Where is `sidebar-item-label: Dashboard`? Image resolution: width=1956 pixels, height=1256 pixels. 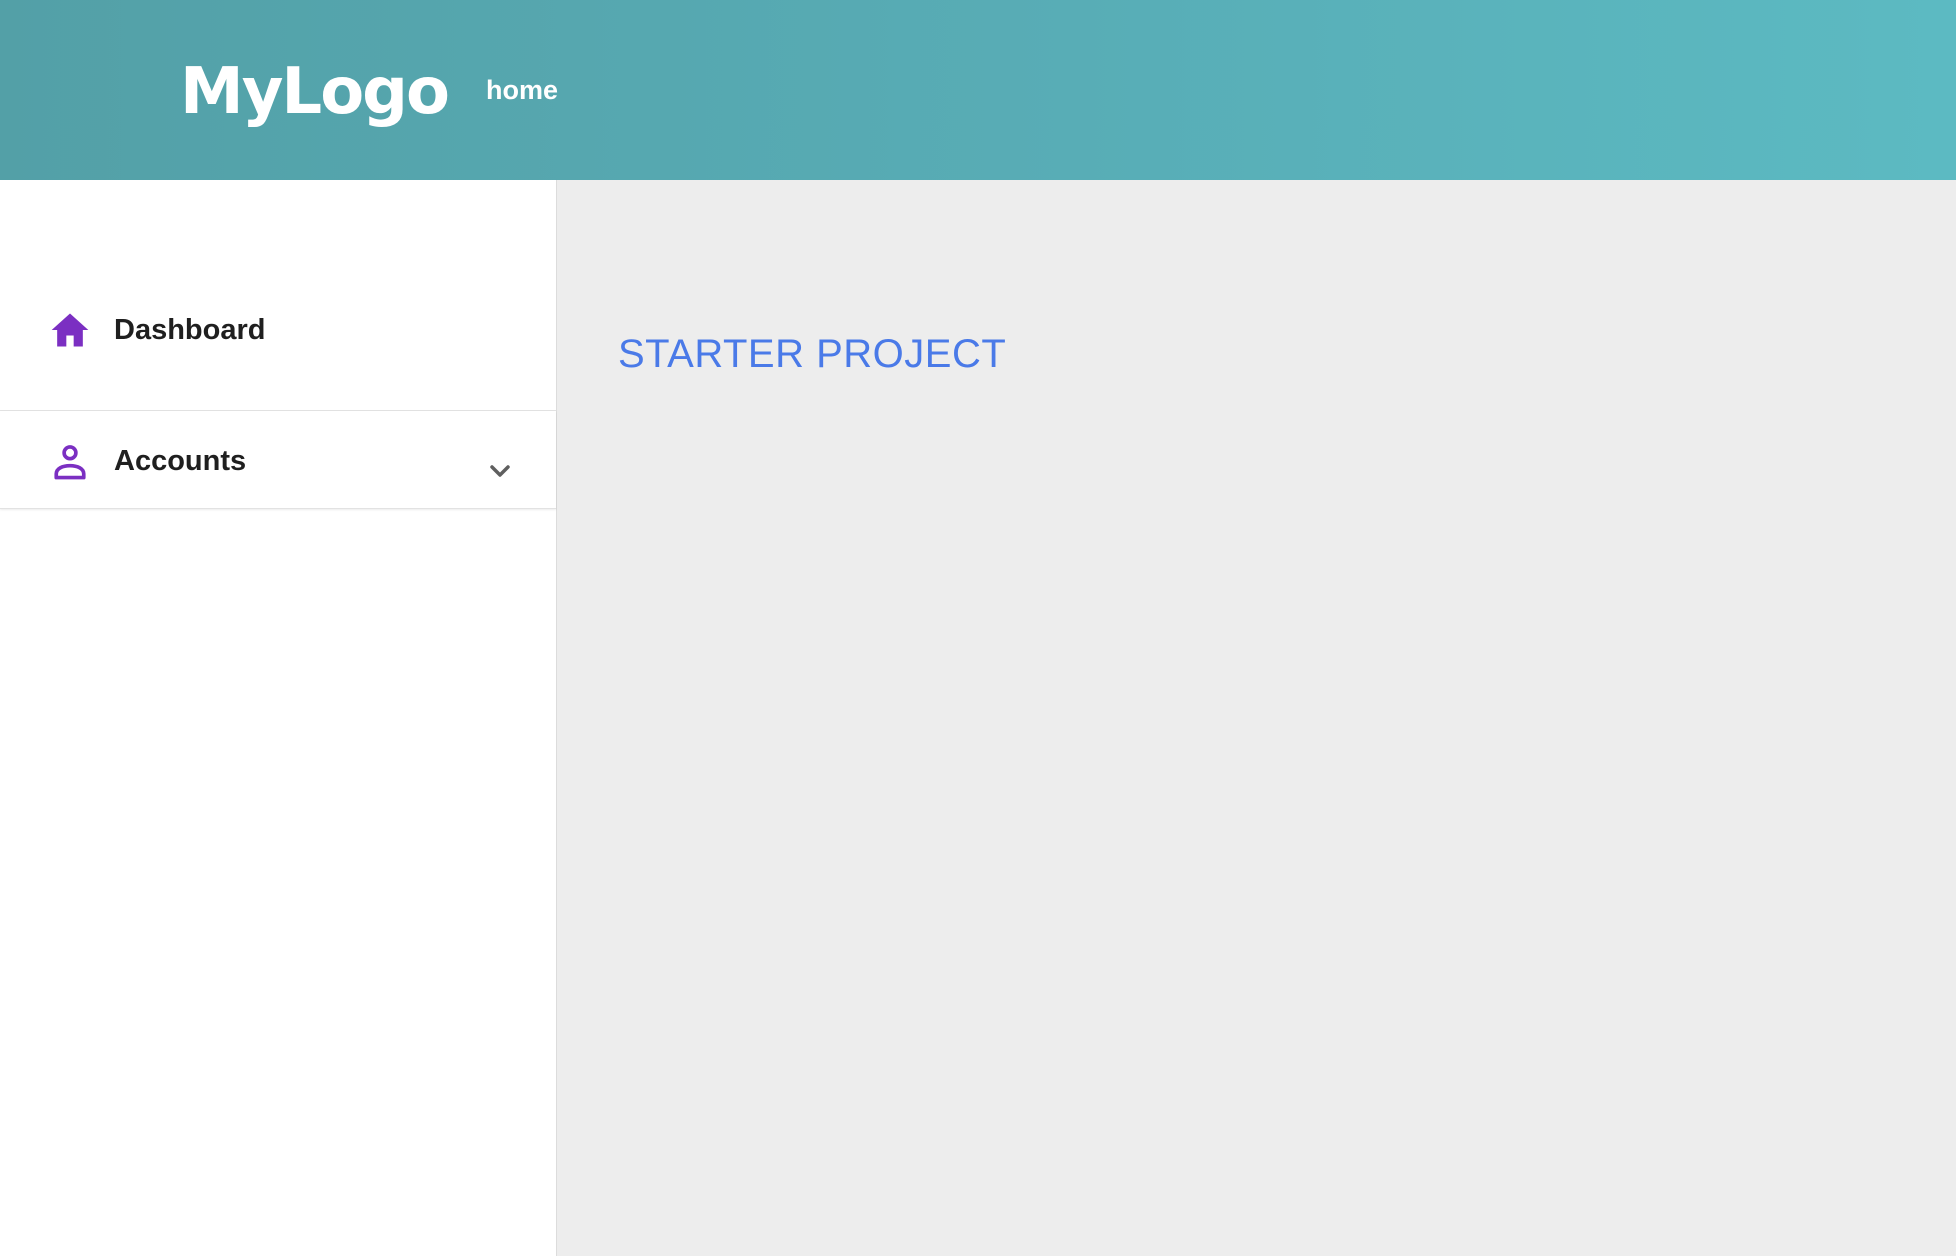 sidebar-item-label: Dashboard is located at coordinates (190, 330).